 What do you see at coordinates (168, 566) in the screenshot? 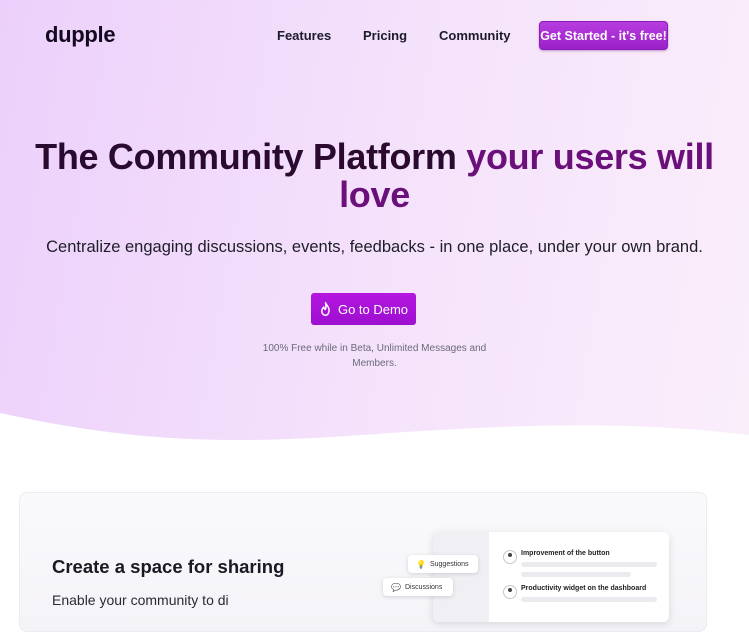
I see `feature-title: Create a space for sharing` at bounding box center [168, 566].